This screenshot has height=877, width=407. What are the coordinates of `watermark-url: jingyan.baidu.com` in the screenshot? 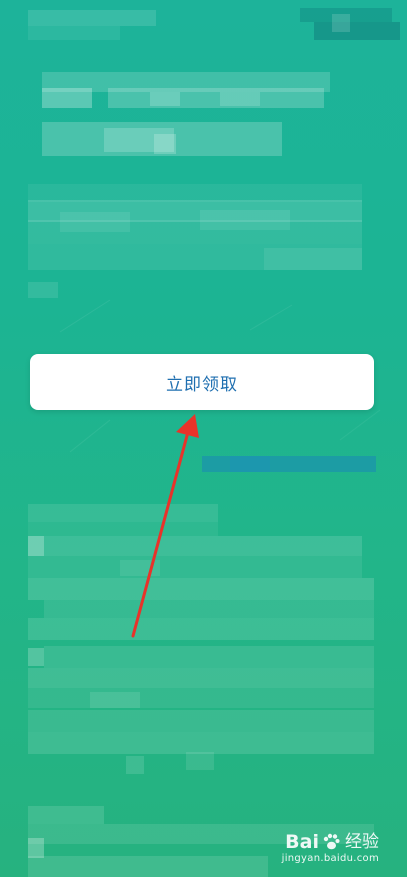 It's located at (330, 858).